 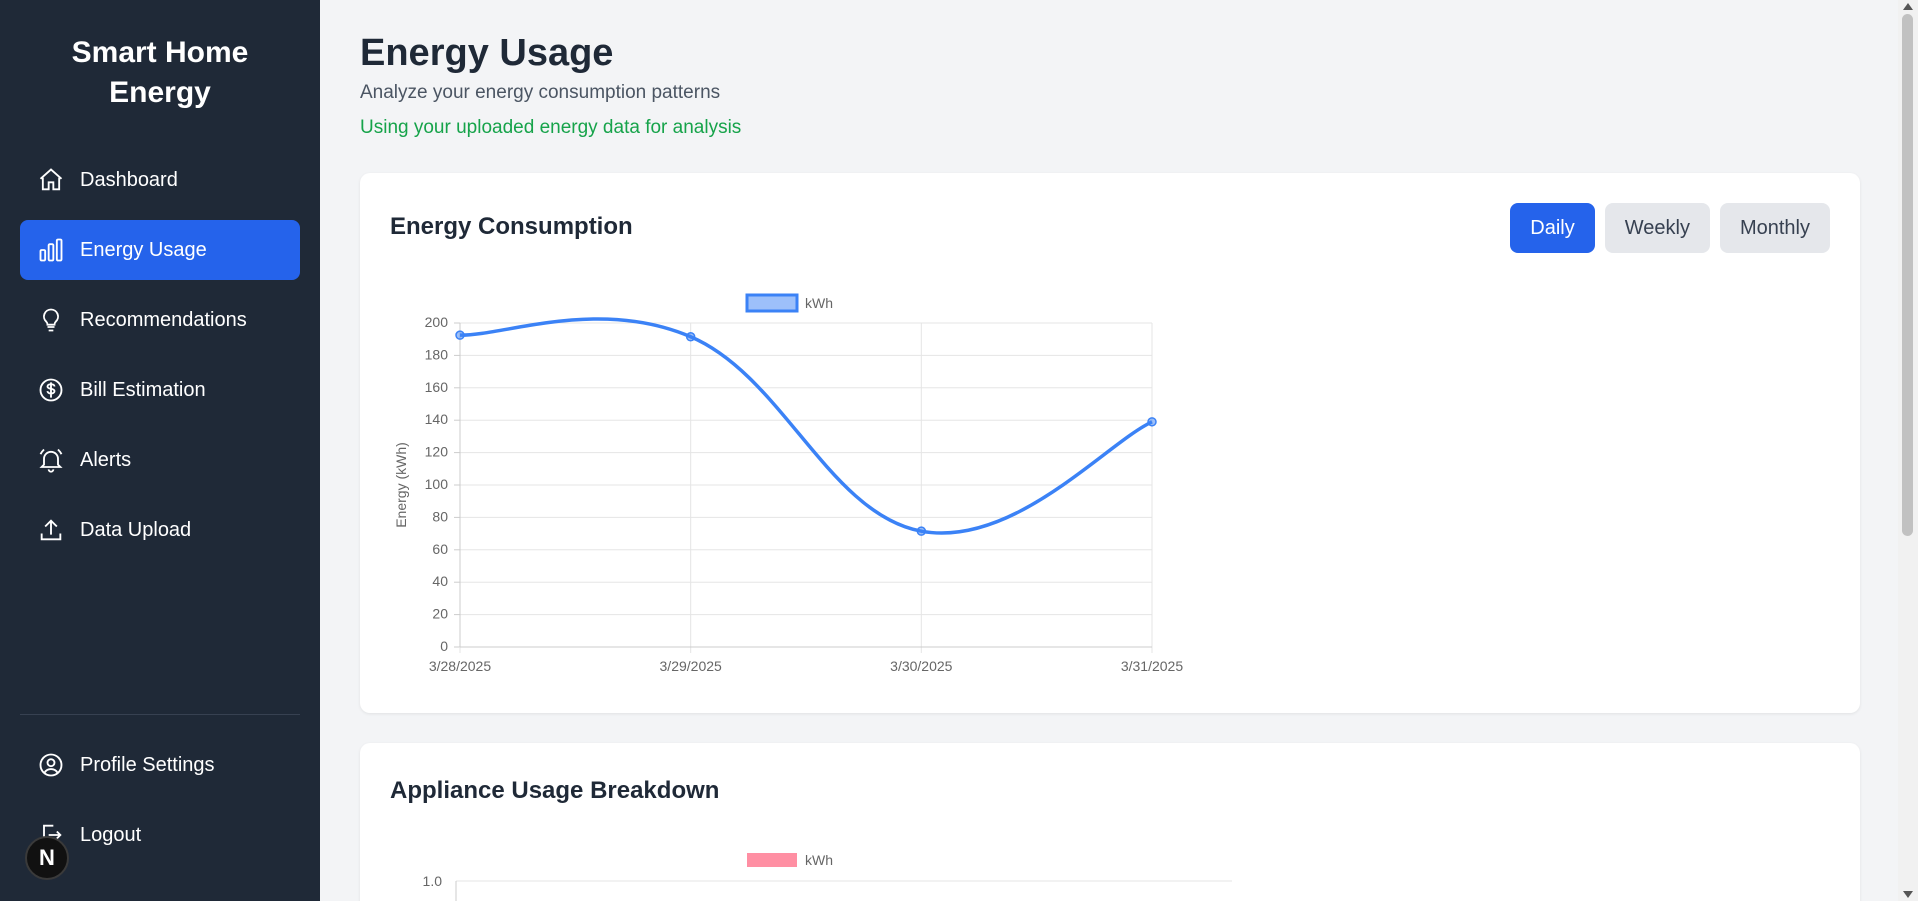 What do you see at coordinates (433, 881) in the screenshot?
I see `y-tick-label: 1.0` at bounding box center [433, 881].